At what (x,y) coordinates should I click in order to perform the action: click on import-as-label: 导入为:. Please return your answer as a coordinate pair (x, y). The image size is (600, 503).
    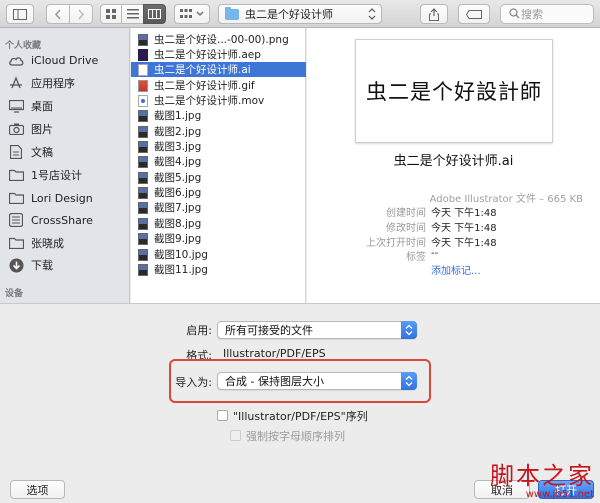
    Looking at the image, I should click on (193, 382).